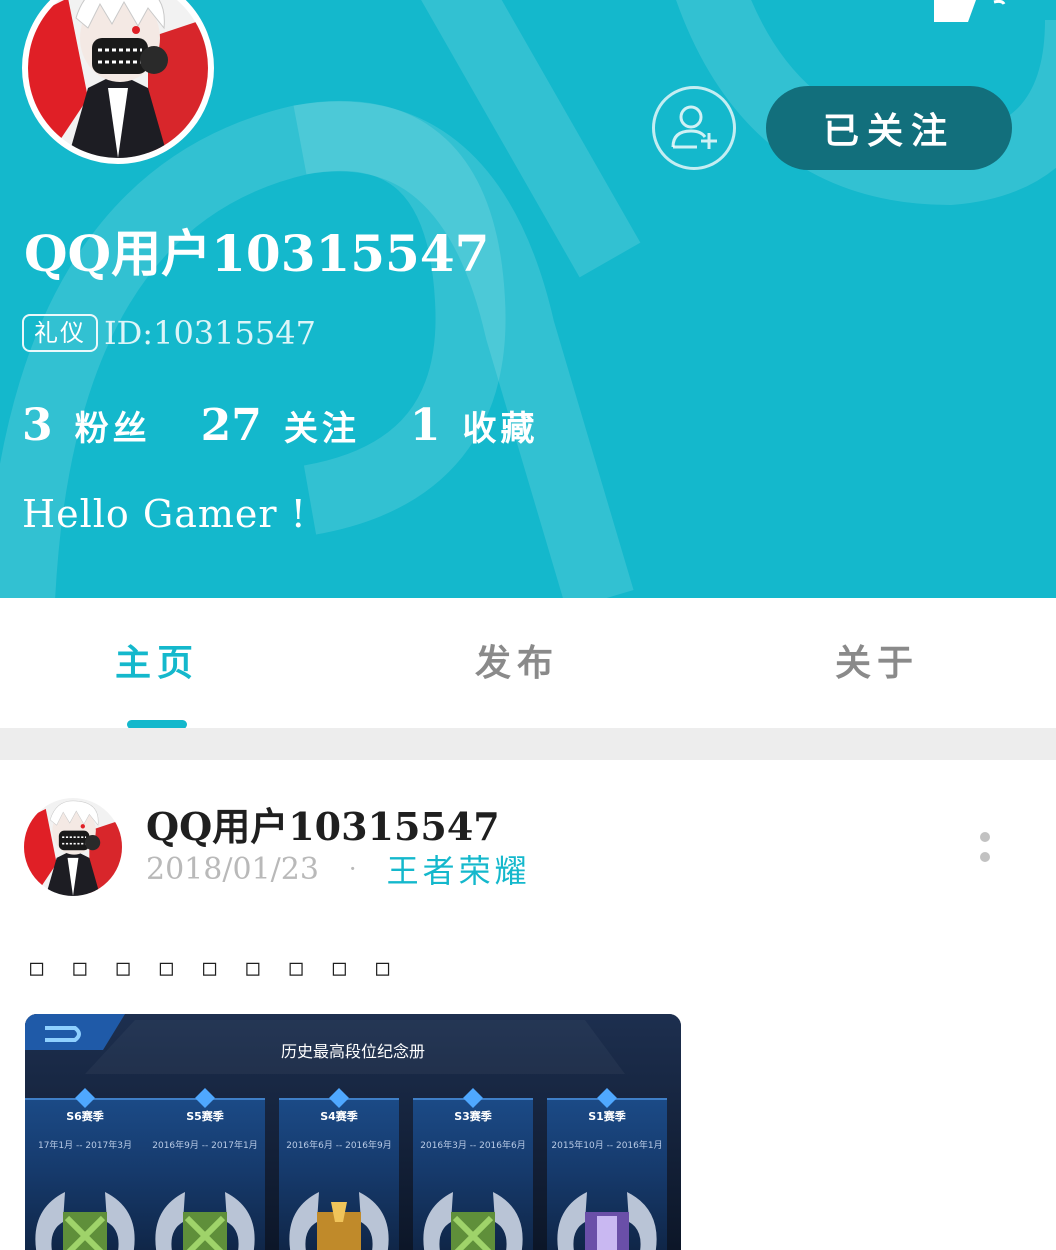 The height and width of the screenshot is (1250, 1056). What do you see at coordinates (112, 429) in the screenshot?
I see `stat-label: 粉丝` at bounding box center [112, 429].